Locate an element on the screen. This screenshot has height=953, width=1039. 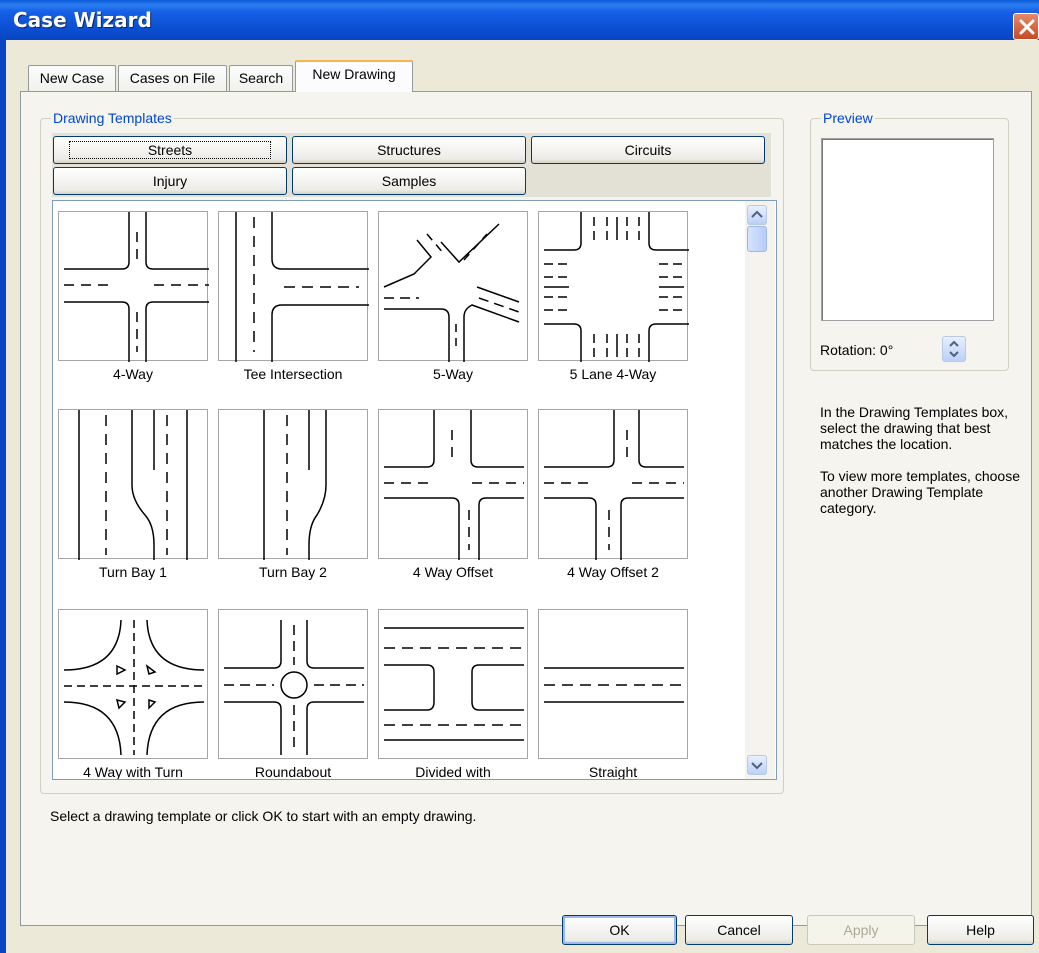
button-label: Help is located at coordinates (980, 930).